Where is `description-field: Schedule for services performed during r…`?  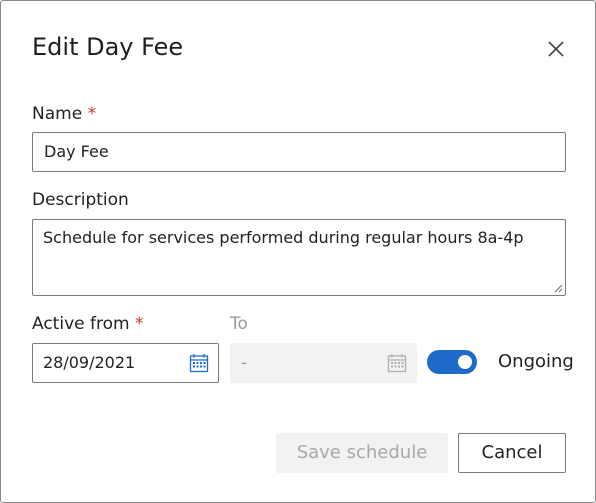
description-field: Schedule for services performed during r… is located at coordinates (299, 257).